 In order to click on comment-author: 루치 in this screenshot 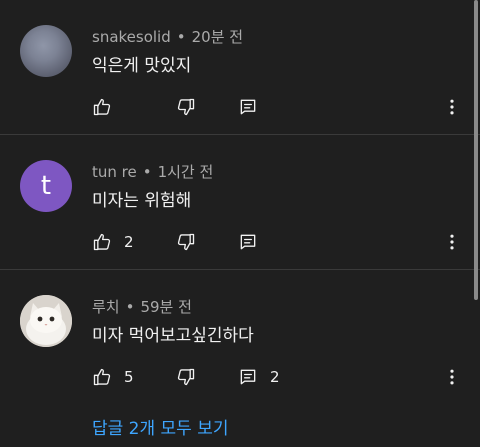, I will do `click(106, 307)`.